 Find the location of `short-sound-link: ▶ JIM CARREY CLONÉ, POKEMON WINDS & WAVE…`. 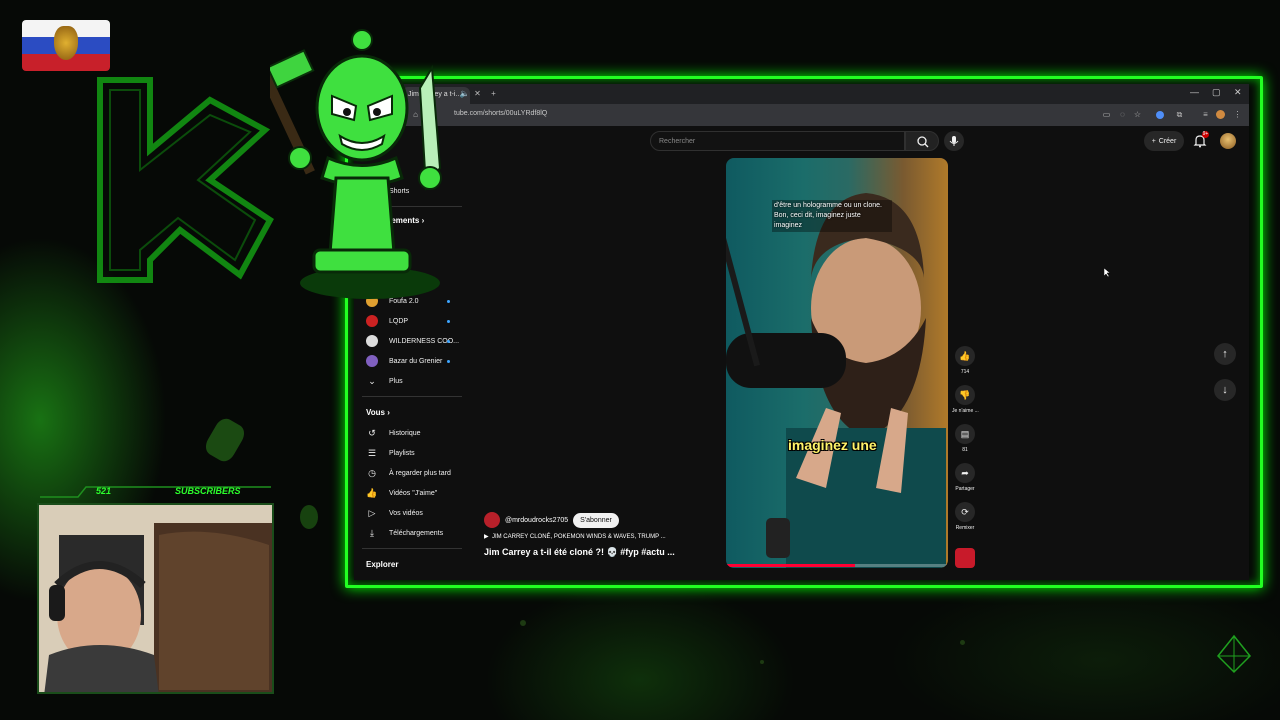

short-sound-link: ▶ JIM CARREY CLONÉ, POKEMON WINDS & WAVE… is located at coordinates (575, 536).